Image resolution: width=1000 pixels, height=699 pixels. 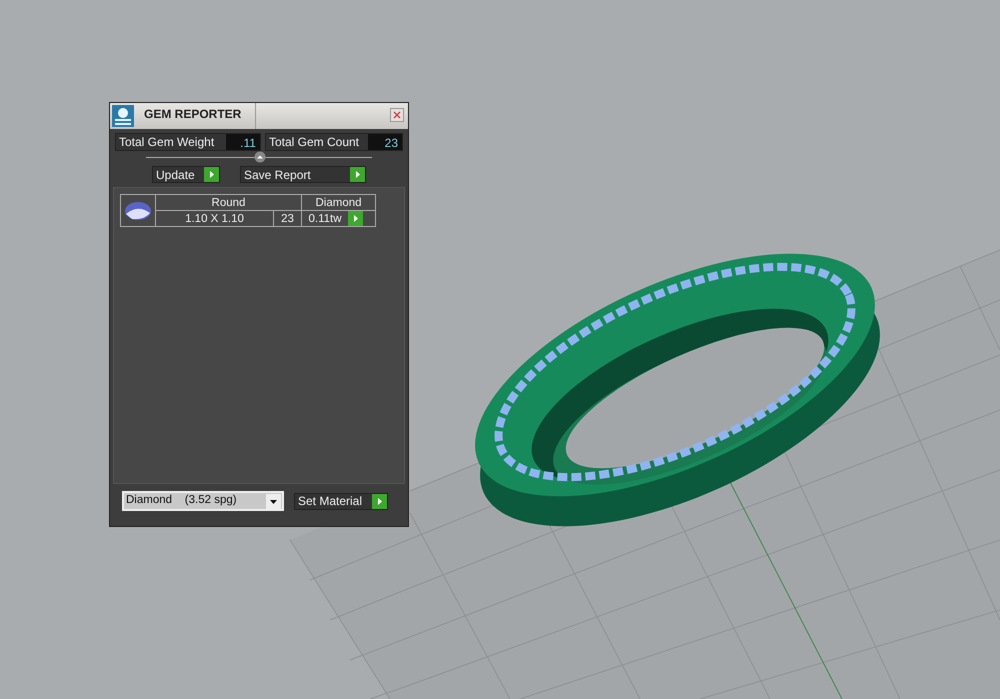 What do you see at coordinates (123, 116) in the screenshot?
I see `app-icon` at bounding box center [123, 116].